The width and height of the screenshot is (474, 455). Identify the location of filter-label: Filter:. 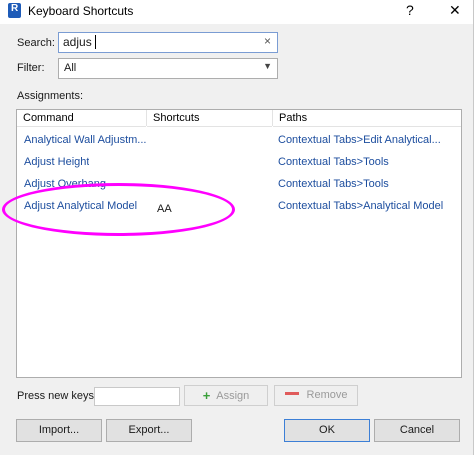
(31, 68).